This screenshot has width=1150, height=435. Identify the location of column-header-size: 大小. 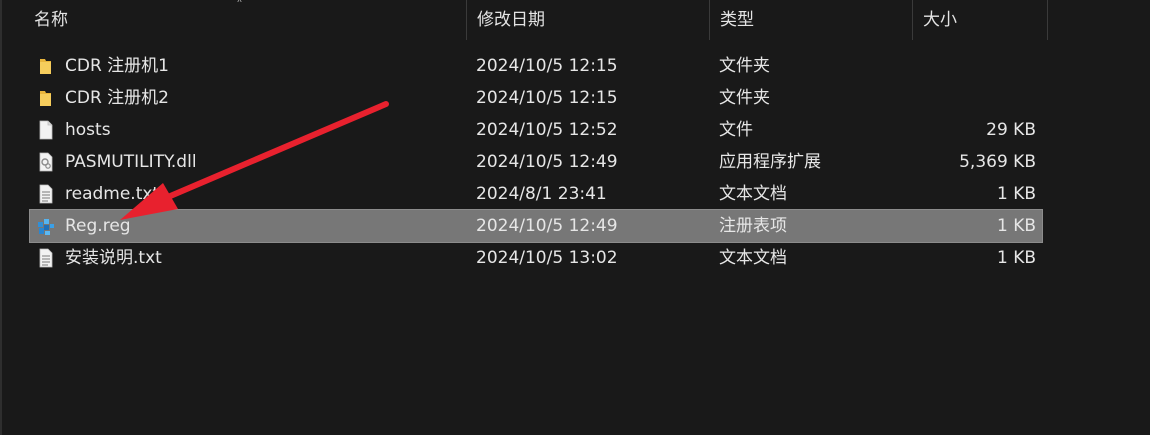
(980, 20).